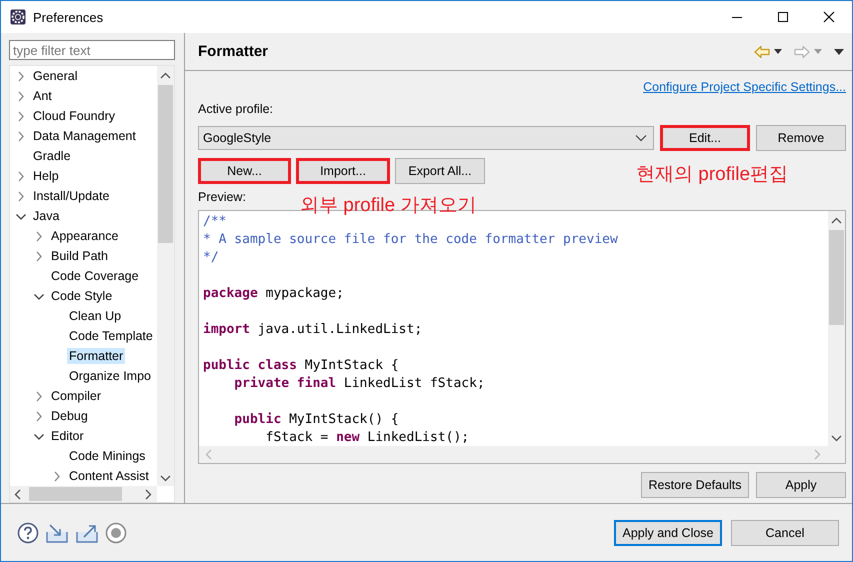 The width and height of the screenshot is (853, 562). I want to click on filter-field: type filter text, so click(92, 50).